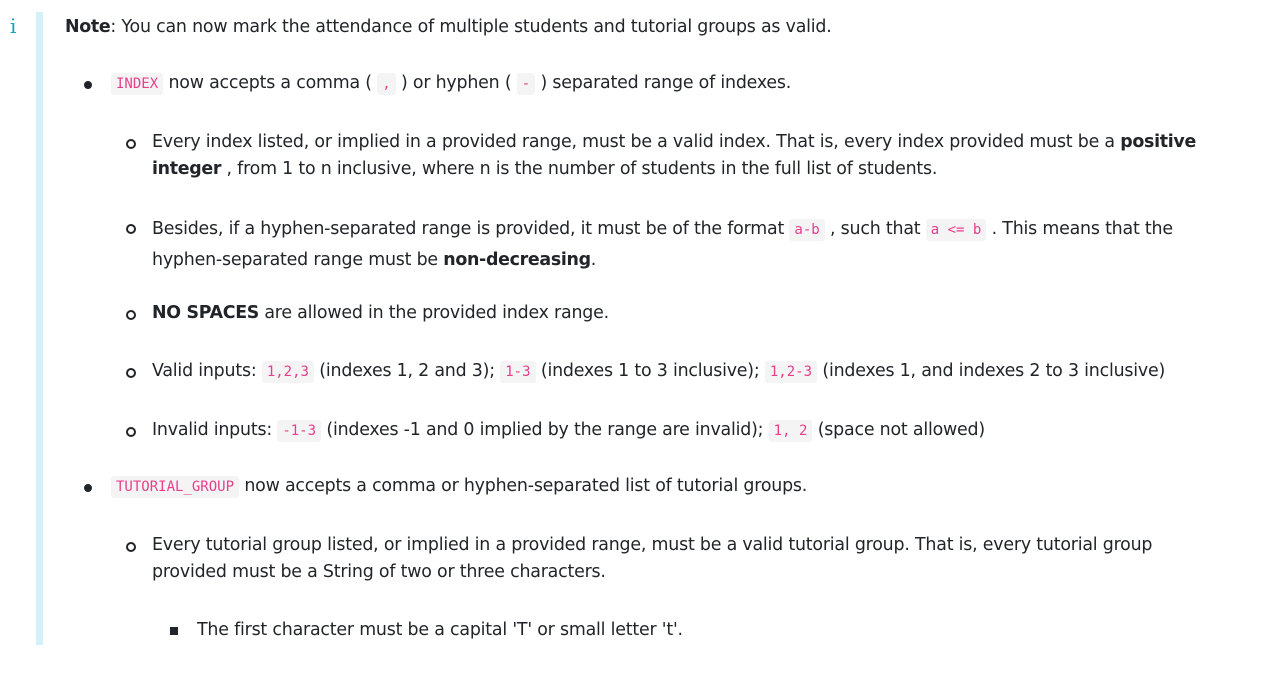 The width and height of the screenshot is (1286, 673). Describe the element at coordinates (88, 27) in the screenshot. I see `note-label: Note` at that location.